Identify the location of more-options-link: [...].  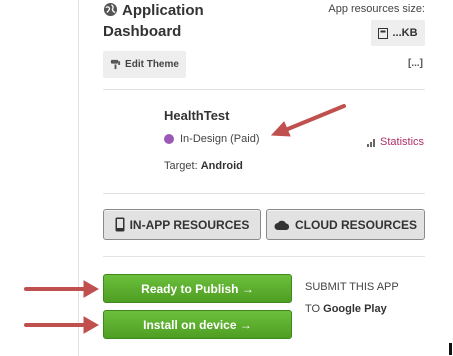
(415, 63).